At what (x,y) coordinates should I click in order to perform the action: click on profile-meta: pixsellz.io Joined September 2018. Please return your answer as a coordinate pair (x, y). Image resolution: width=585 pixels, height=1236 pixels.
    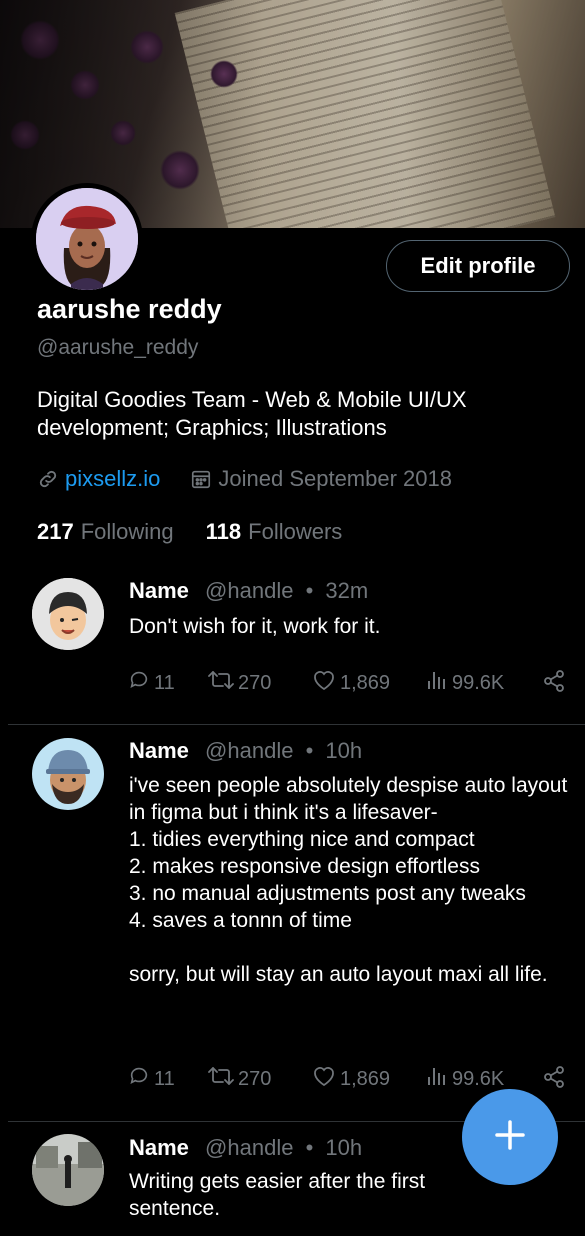
    Looking at the image, I should click on (244, 479).